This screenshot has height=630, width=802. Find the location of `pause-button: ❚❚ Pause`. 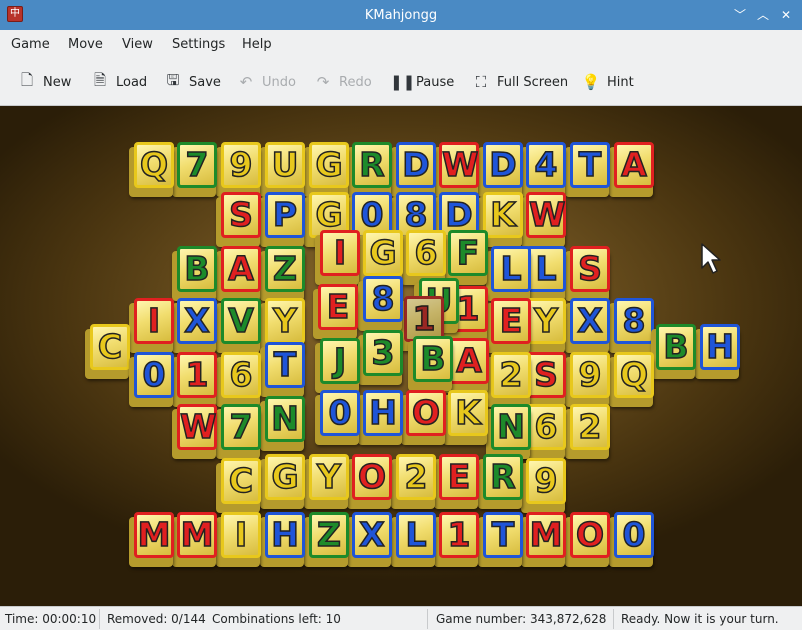

pause-button: ❚❚ Pause is located at coordinates (422, 82).